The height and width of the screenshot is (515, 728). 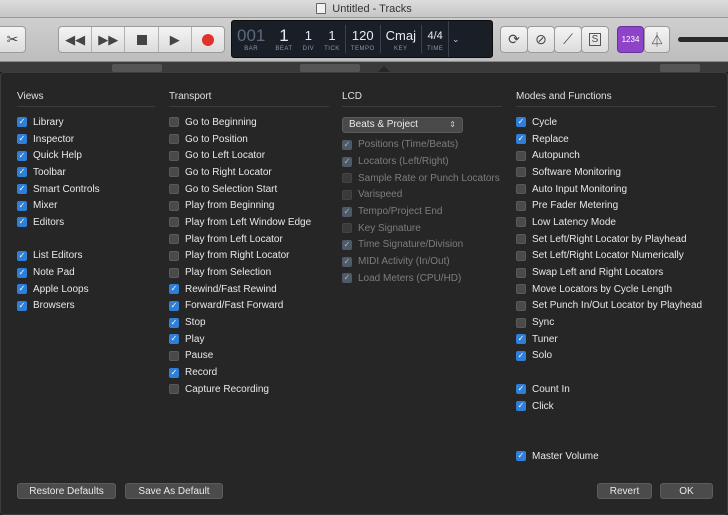 I want to click on transport-play-from-left-window-edge-option: Play from Left Window Edge, so click(x=249, y=222).